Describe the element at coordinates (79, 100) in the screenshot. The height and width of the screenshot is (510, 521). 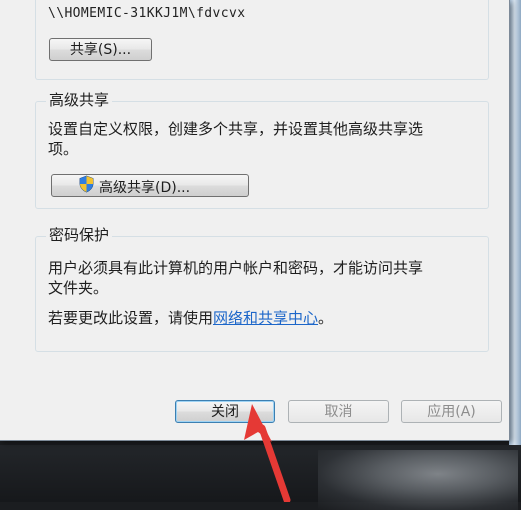
I see `advanced-sharing-title: 高级共享` at that location.